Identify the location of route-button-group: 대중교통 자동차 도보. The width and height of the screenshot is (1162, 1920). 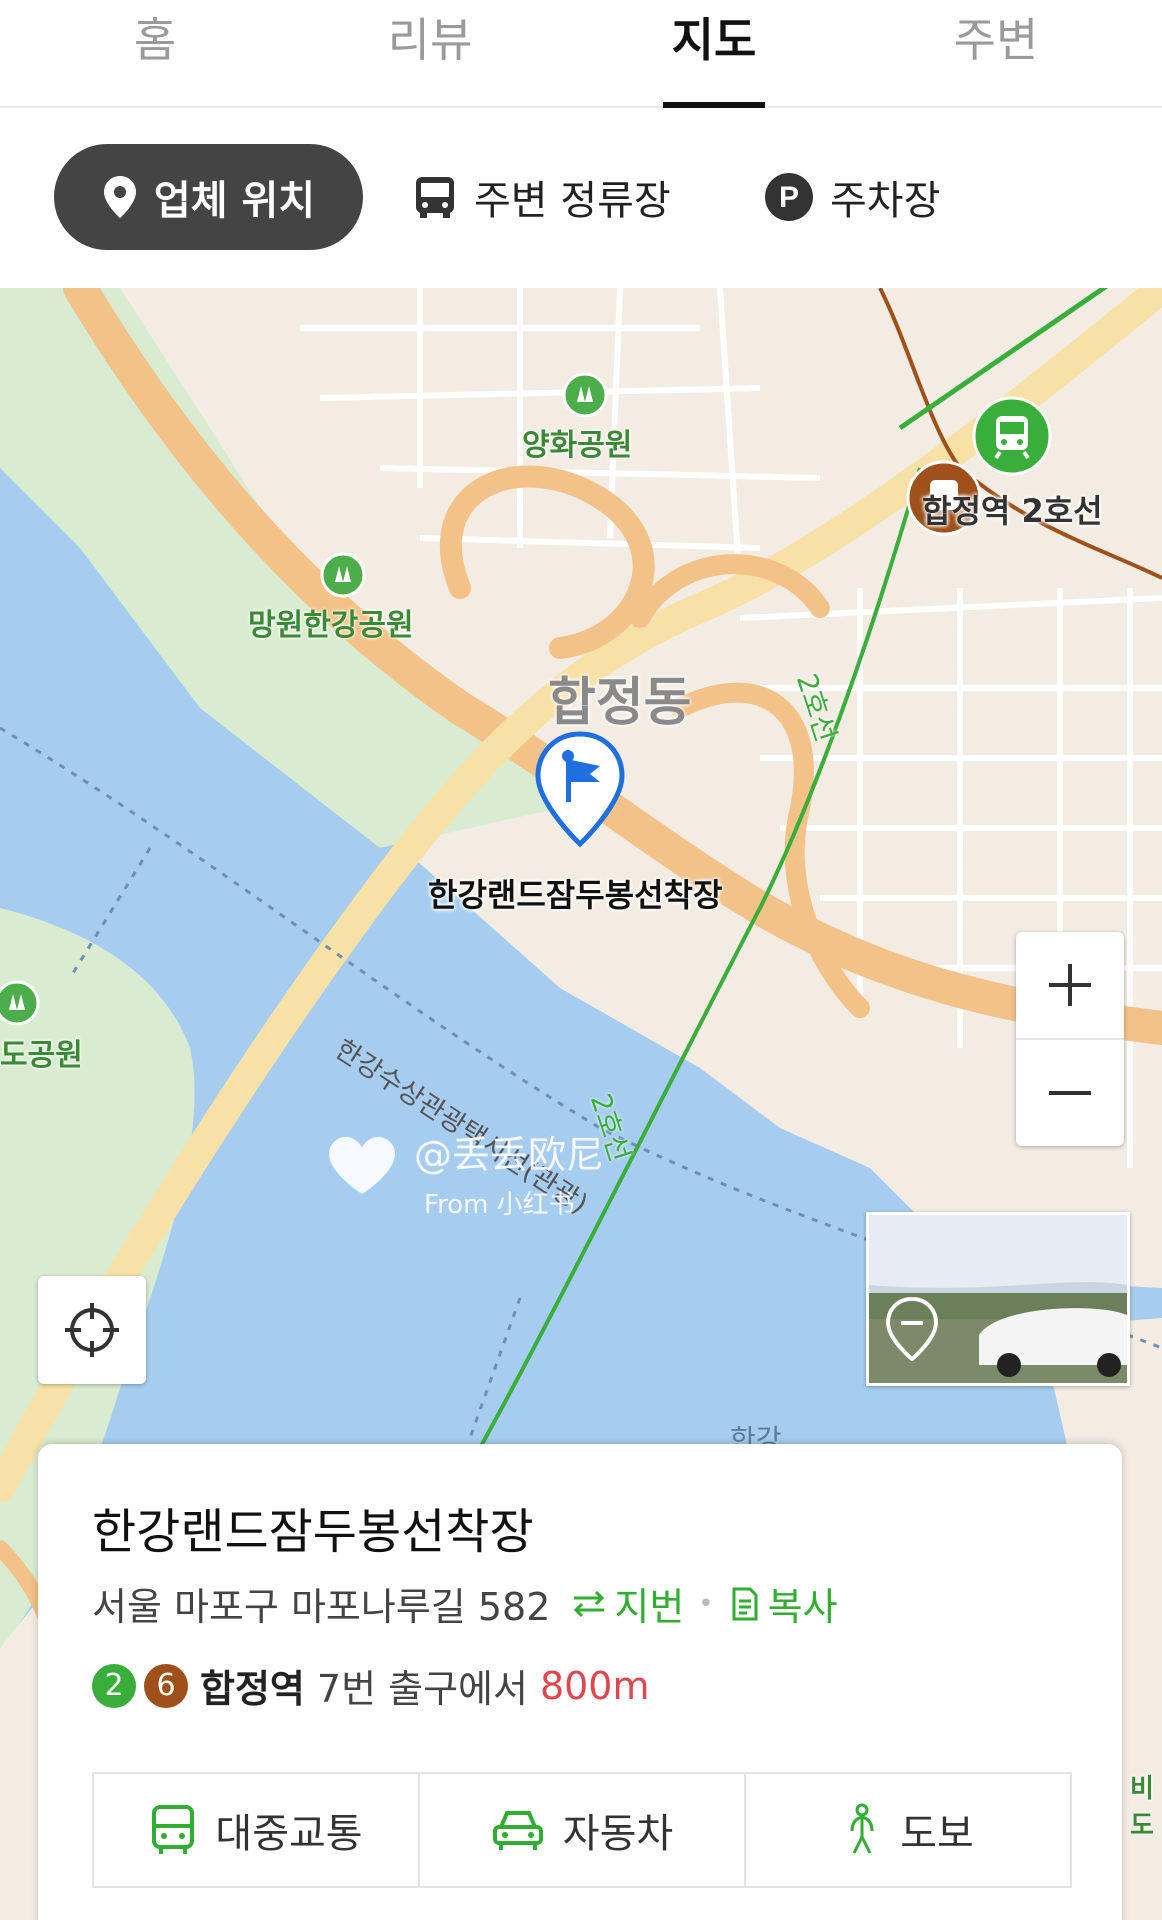
(582, 1830).